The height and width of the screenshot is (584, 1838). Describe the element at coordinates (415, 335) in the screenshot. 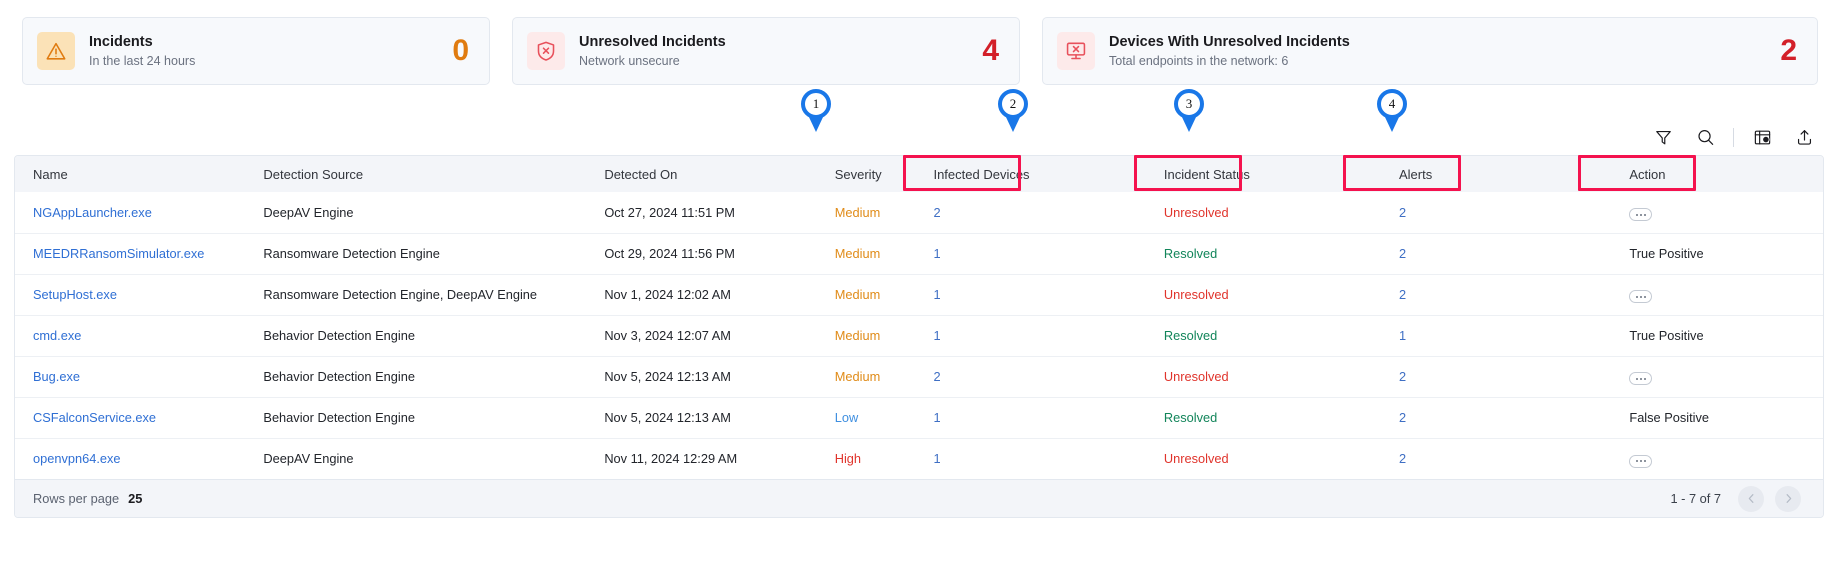

I see `cell-detection-source: Behavior Detection Engine` at that location.